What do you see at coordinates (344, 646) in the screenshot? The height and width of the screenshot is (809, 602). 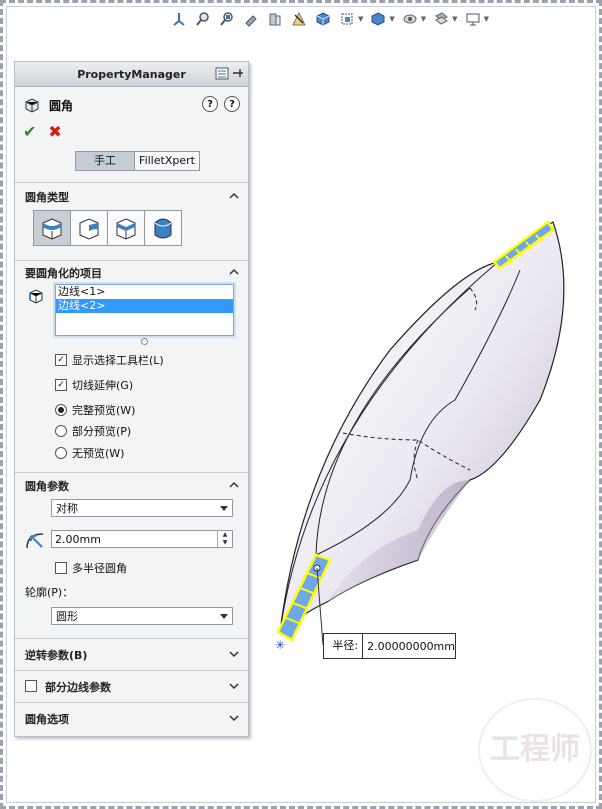 I see `radius-callout-label: 半径:` at bounding box center [344, 646].